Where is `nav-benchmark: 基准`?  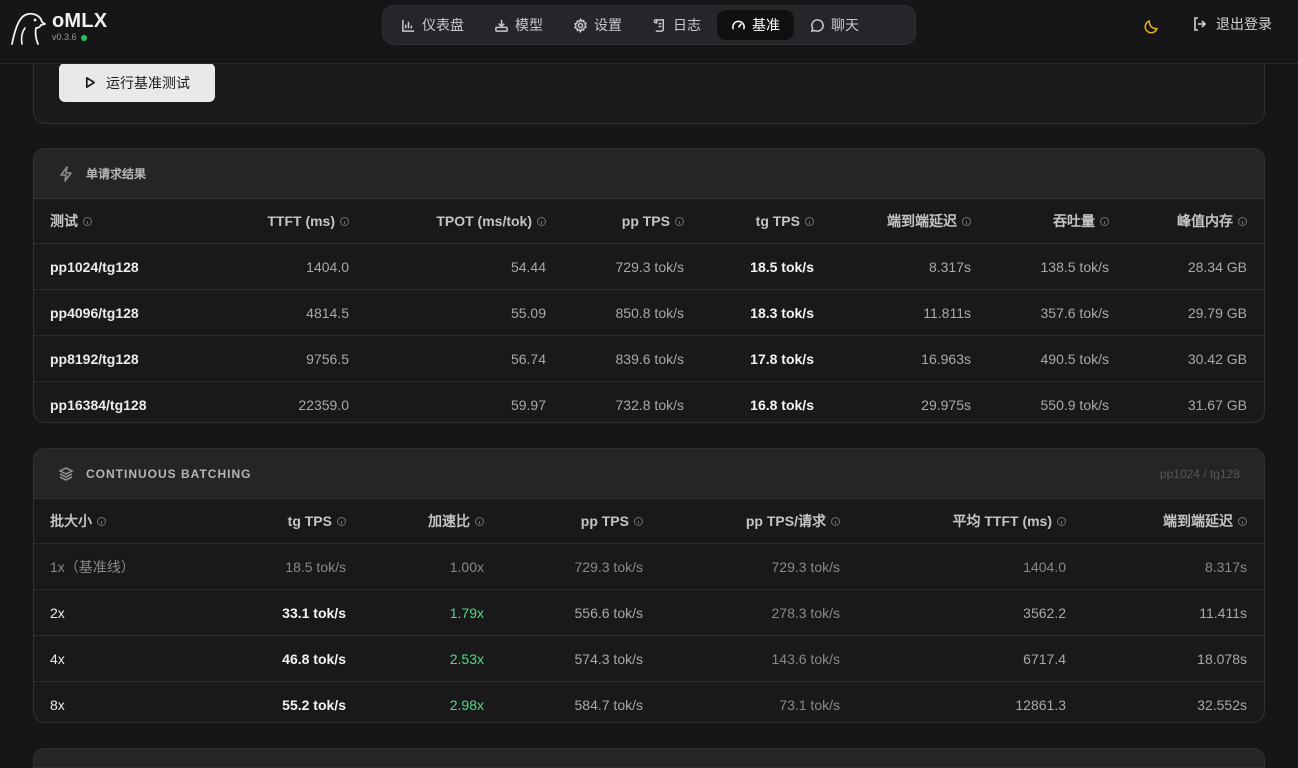 nav-benchmark: 基准 is located at coordinates (755, 25).